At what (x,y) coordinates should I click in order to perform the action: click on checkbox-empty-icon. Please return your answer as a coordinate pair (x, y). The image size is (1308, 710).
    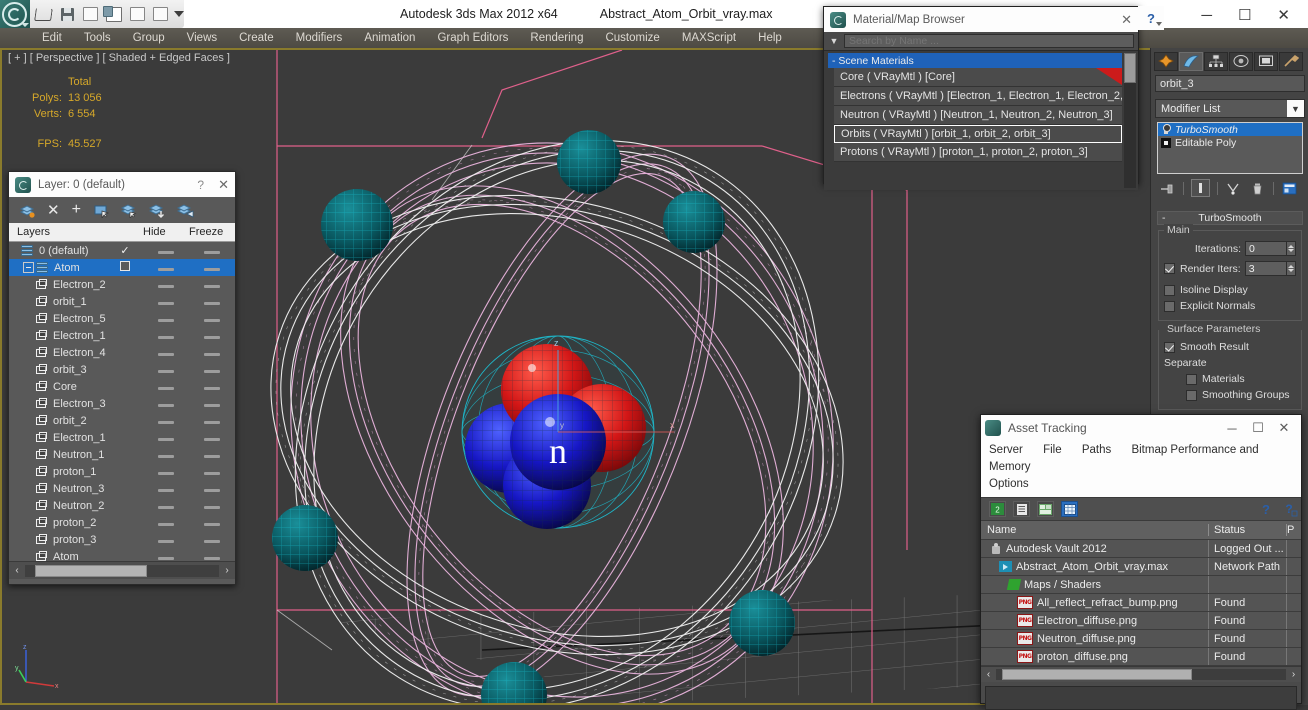
    Looking at the image, I should click on (125, 266).